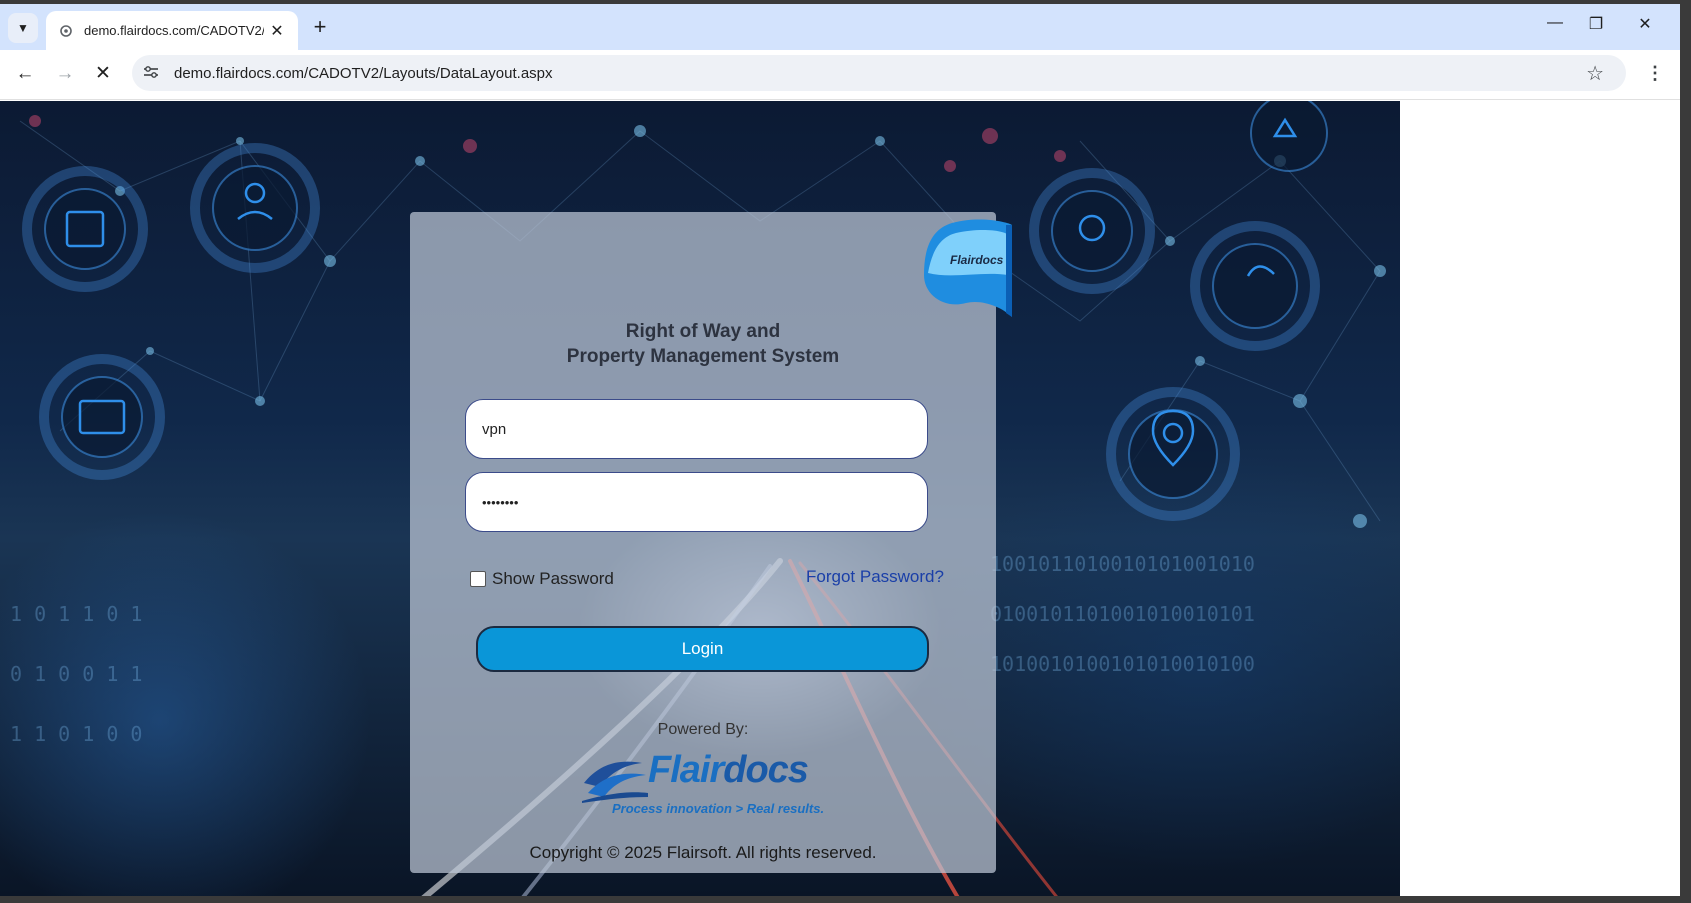  I want to click on favicon-icon, so click(66, 31).